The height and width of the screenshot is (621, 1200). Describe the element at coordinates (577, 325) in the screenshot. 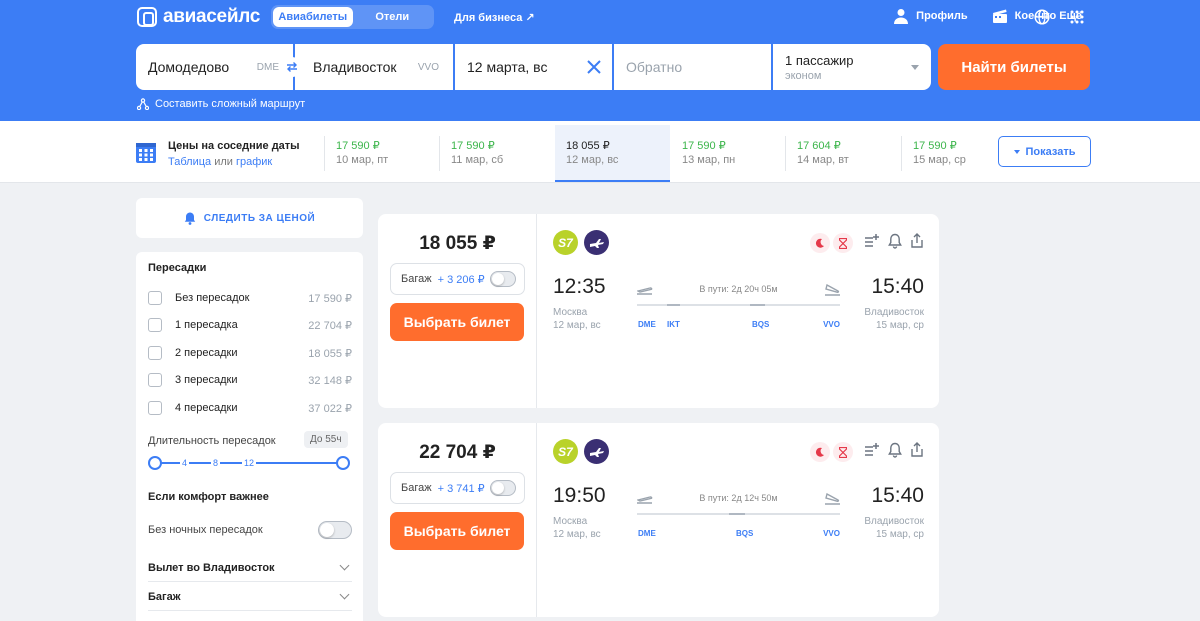

I see `departure-date: 12 мар, вс` at that location.